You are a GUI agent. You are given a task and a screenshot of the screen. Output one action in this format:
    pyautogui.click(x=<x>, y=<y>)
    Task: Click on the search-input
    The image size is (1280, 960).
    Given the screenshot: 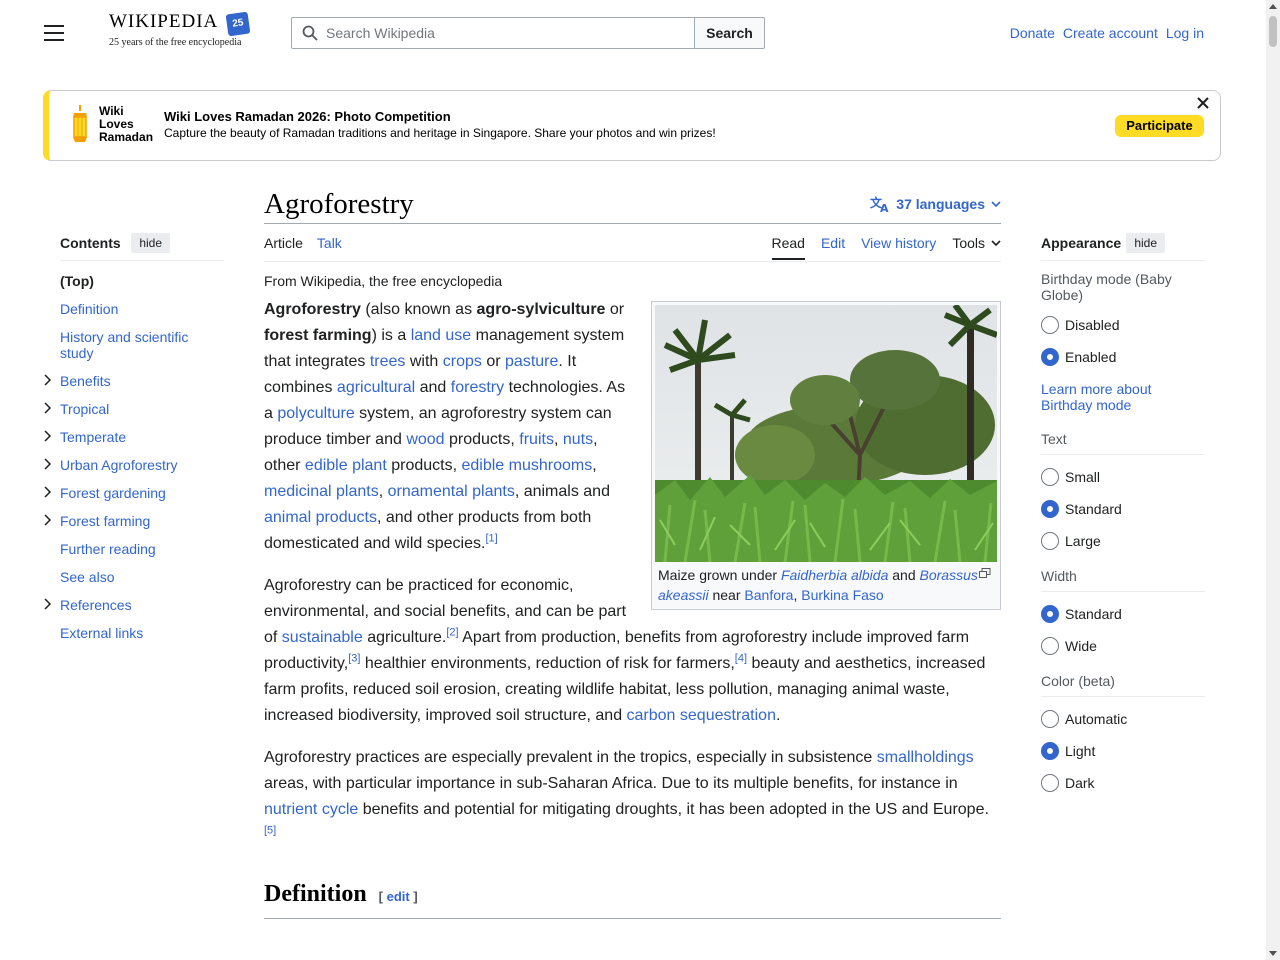 What is the action you would take?
    pyautogui.click(x=496, y=33)
    